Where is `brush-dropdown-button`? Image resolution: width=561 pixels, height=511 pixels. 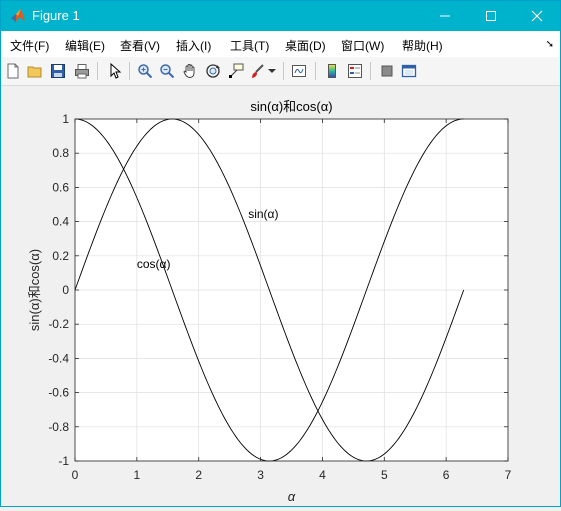
brush-dropdown-button is located at coordinates (272, 71).